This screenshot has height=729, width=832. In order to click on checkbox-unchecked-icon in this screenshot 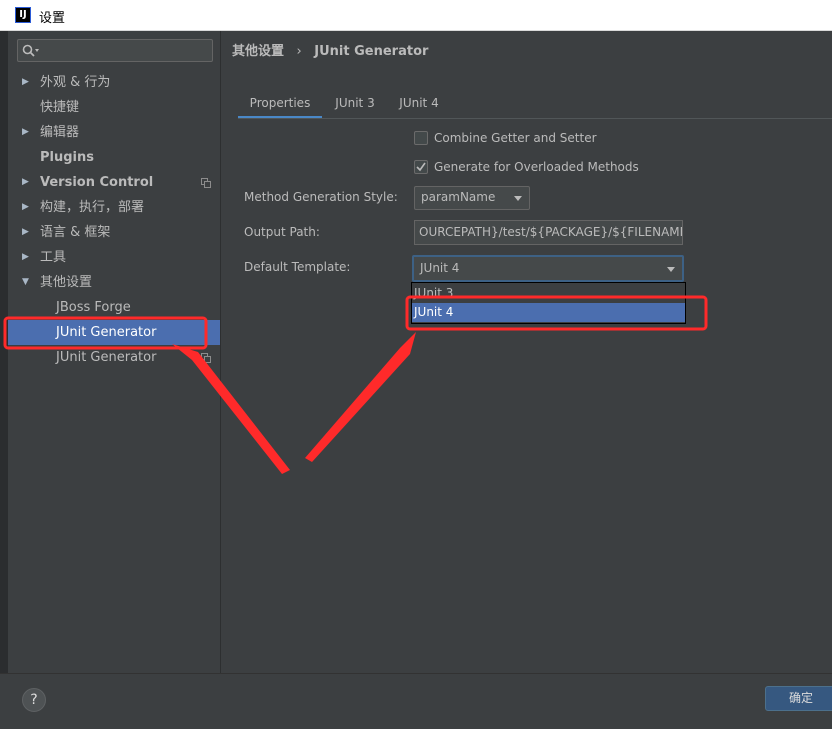, I will do `click(421, 138)`.